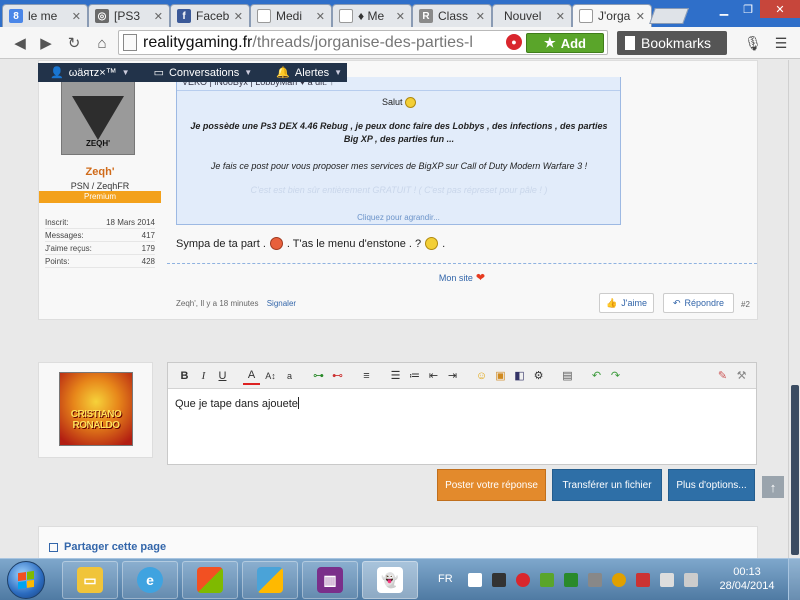 Image resolution: width=800 pixels, height=600 pixels. Describe the element at coordinates (704, 303) in the screenshot. I see `reply-label: Répondre` at that location.